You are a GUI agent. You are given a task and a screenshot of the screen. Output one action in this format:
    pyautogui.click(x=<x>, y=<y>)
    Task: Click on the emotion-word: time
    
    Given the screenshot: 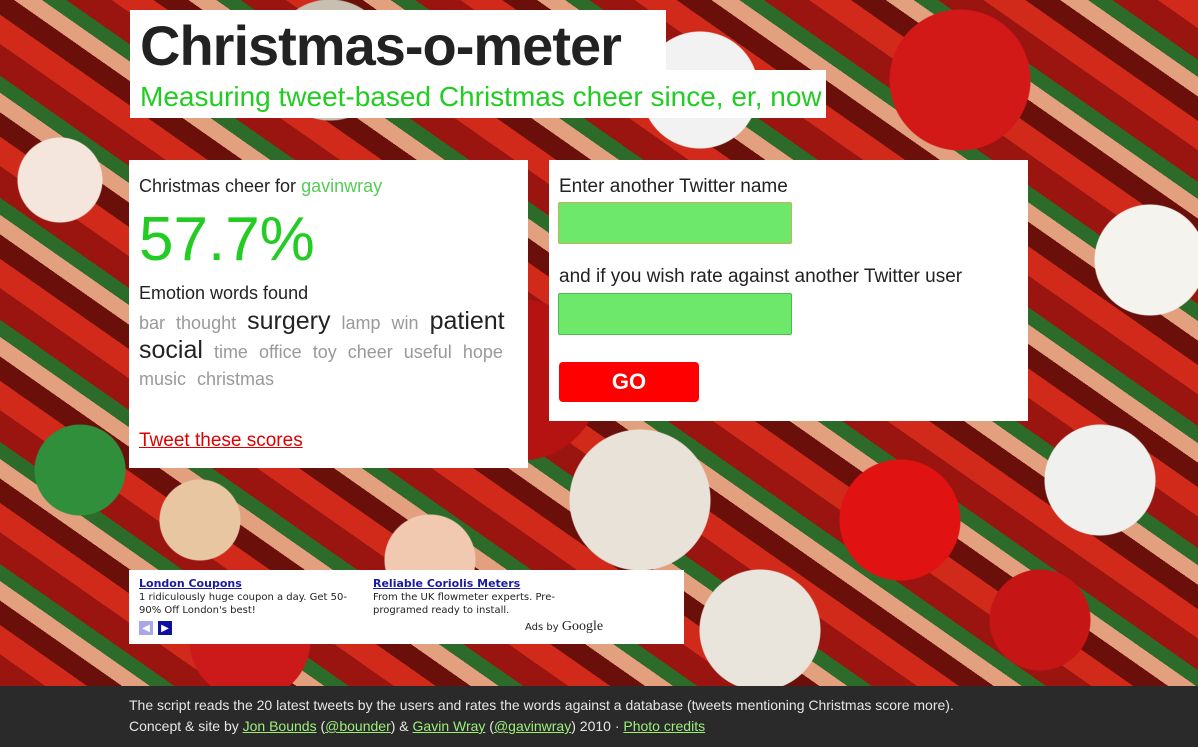 What is the action you would take?
    pyautogui.click(x=230, y=352)
    